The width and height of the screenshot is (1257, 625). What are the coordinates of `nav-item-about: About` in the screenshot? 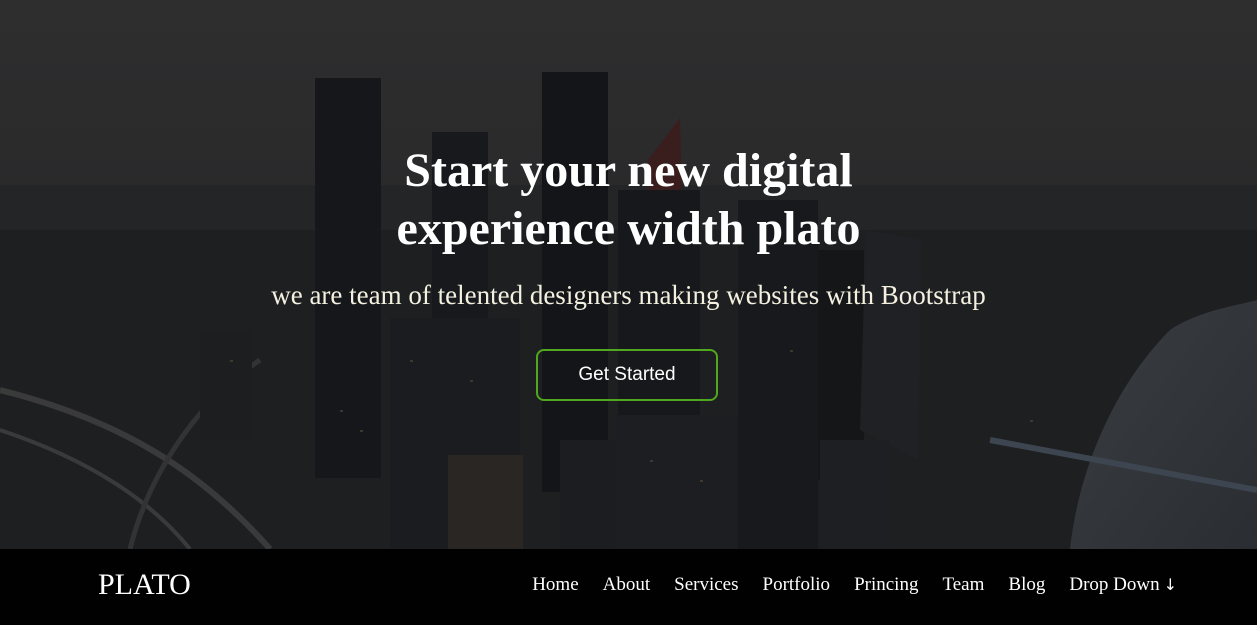 It's located at (627, 585).